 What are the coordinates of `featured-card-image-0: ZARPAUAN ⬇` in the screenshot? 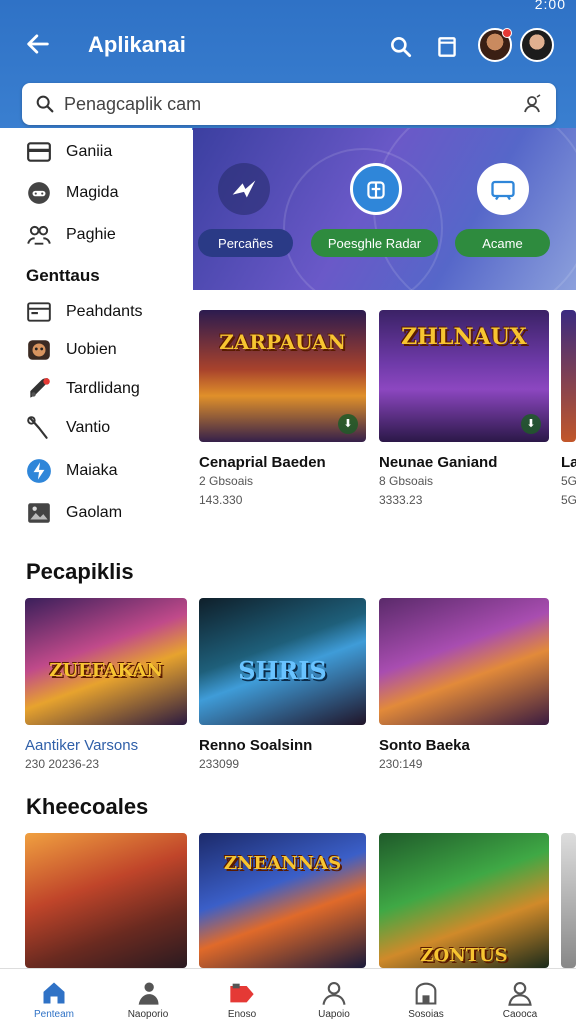 It's located at (282, 376).